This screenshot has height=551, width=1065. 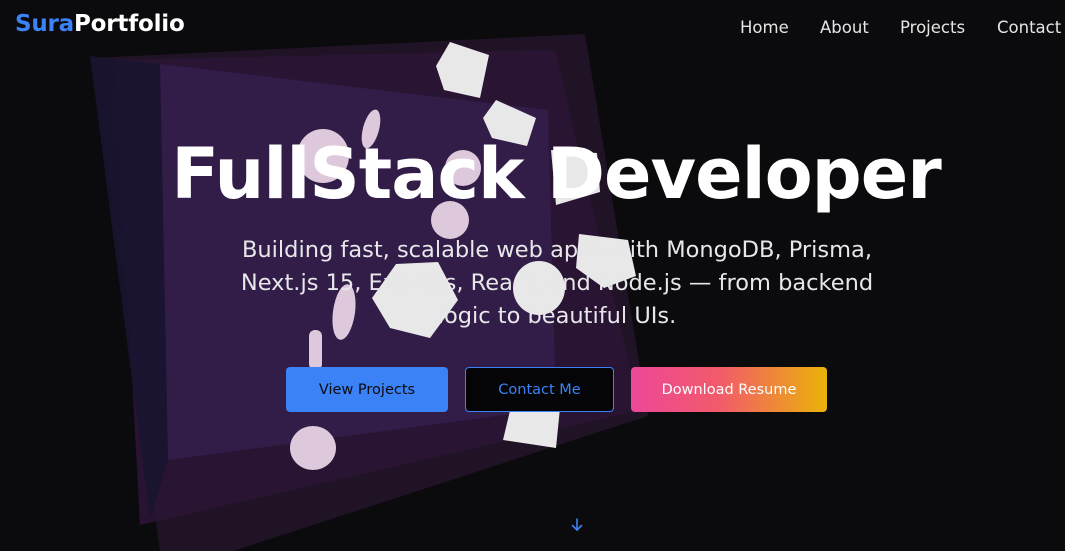 What do you see at coordinates (1029, 27) in the screenshot?
I see `nav-link-contact: Contact` at bounding box center [1029, 27].